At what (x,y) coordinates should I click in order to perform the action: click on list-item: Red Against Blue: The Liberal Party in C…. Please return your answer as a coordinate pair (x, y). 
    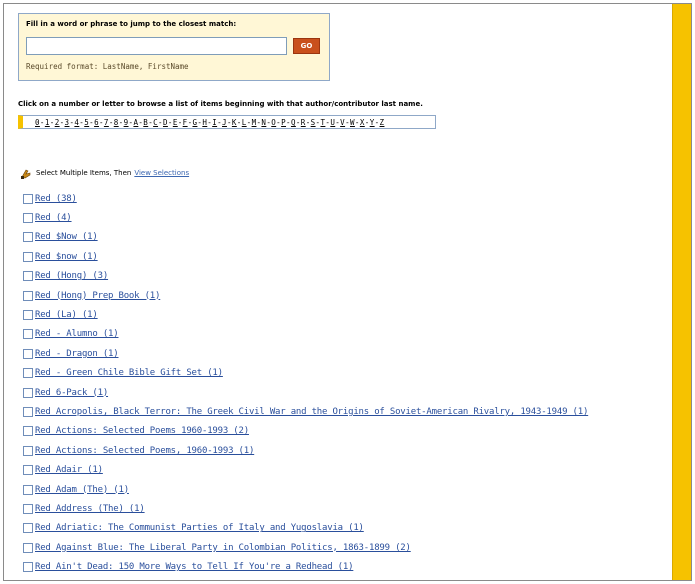
    Looking at the image, I should click on (305, 547).